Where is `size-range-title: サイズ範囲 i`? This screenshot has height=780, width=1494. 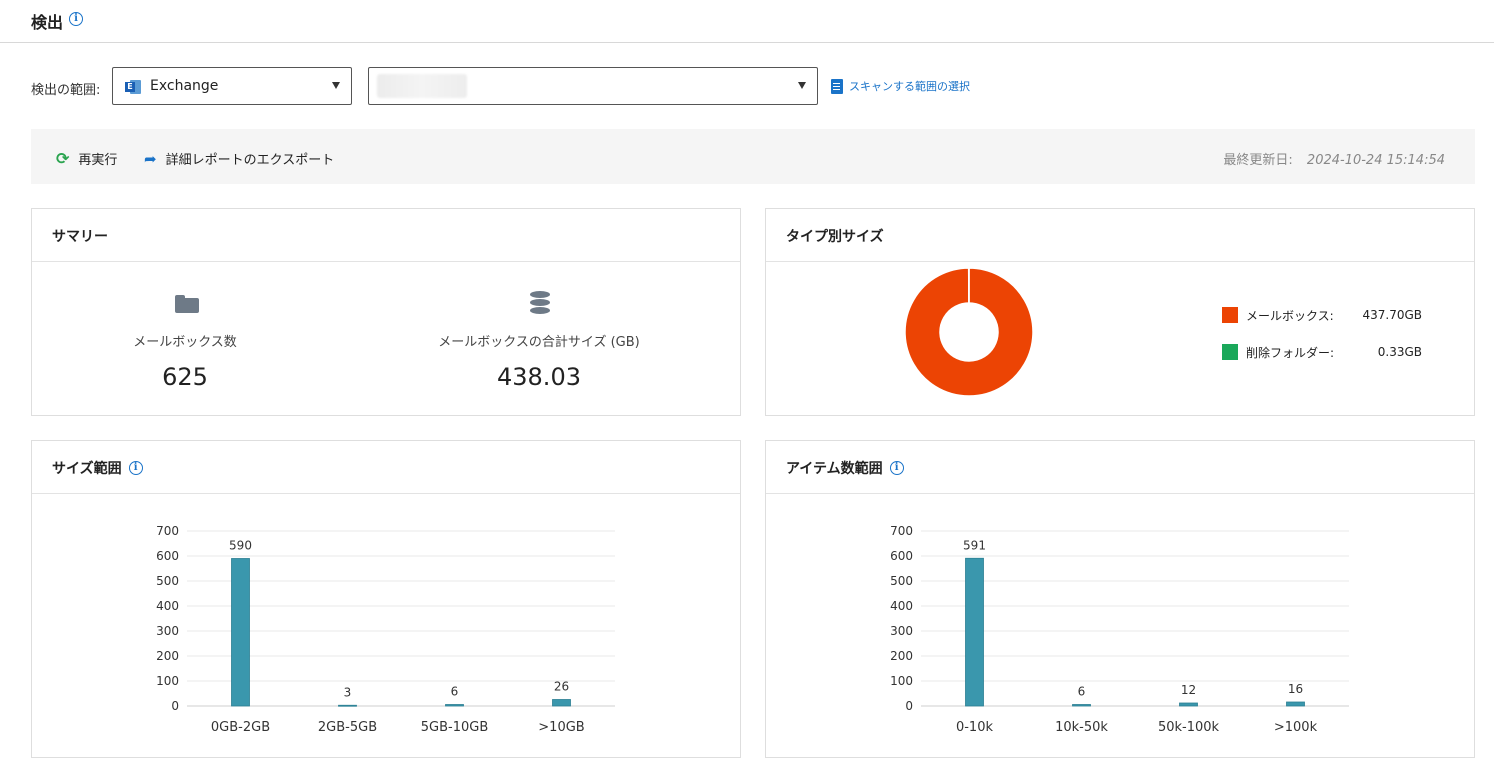 size-range-title: サイズ範囲 i is located at coordinates (97, 468).